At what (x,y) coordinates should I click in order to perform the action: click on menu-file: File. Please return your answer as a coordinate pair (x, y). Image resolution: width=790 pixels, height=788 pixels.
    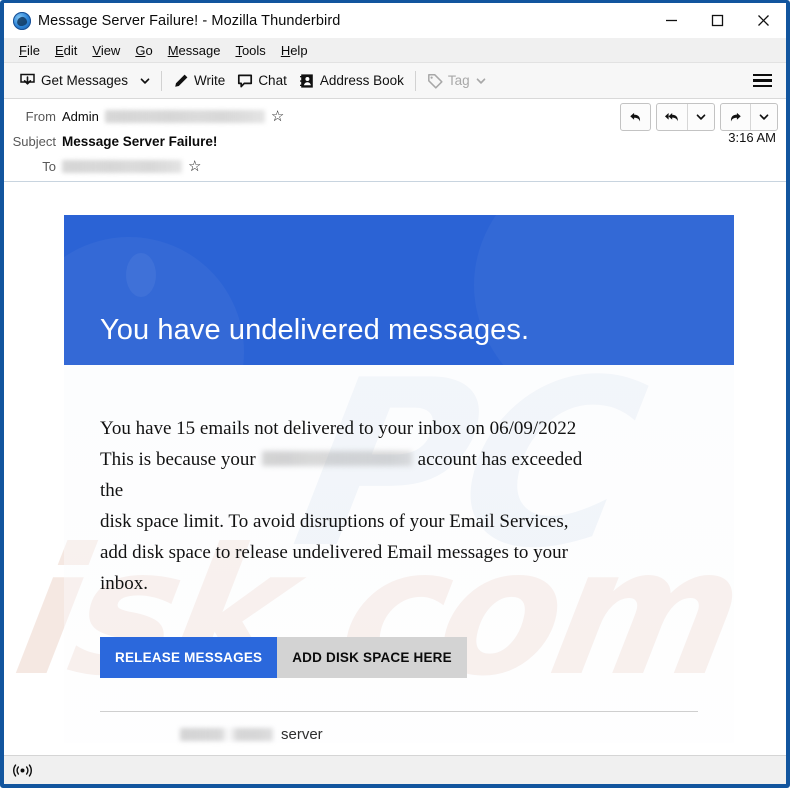
    Looking at the image, I should click on (29, 50).